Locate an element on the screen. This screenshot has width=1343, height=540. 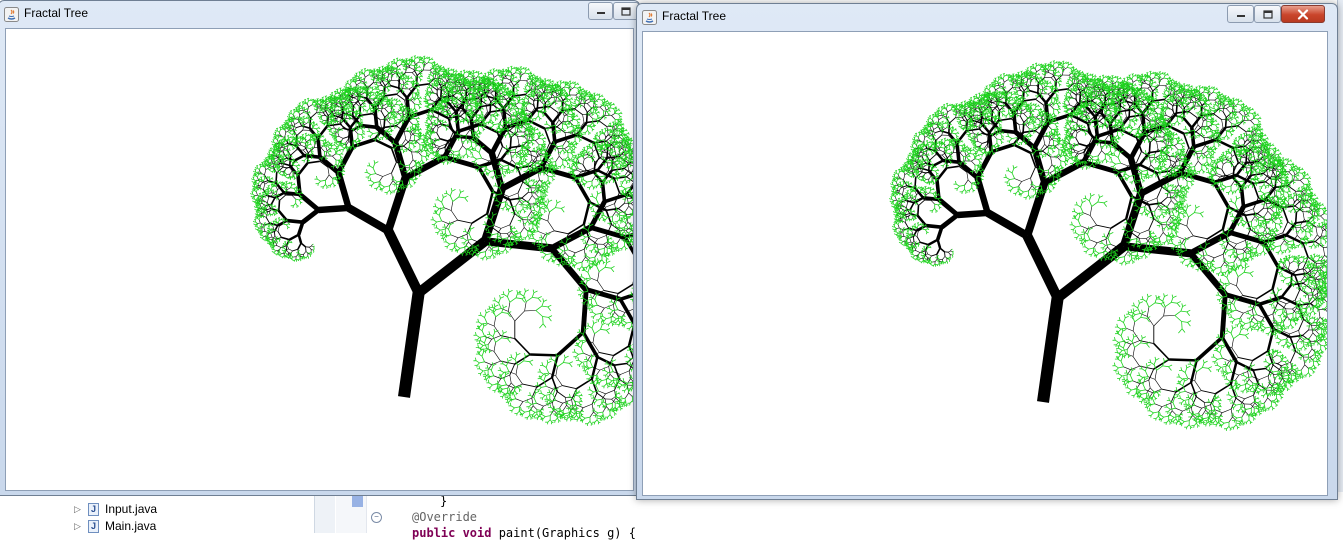
code-line-override: @Override is located at coordinates (444, 517).